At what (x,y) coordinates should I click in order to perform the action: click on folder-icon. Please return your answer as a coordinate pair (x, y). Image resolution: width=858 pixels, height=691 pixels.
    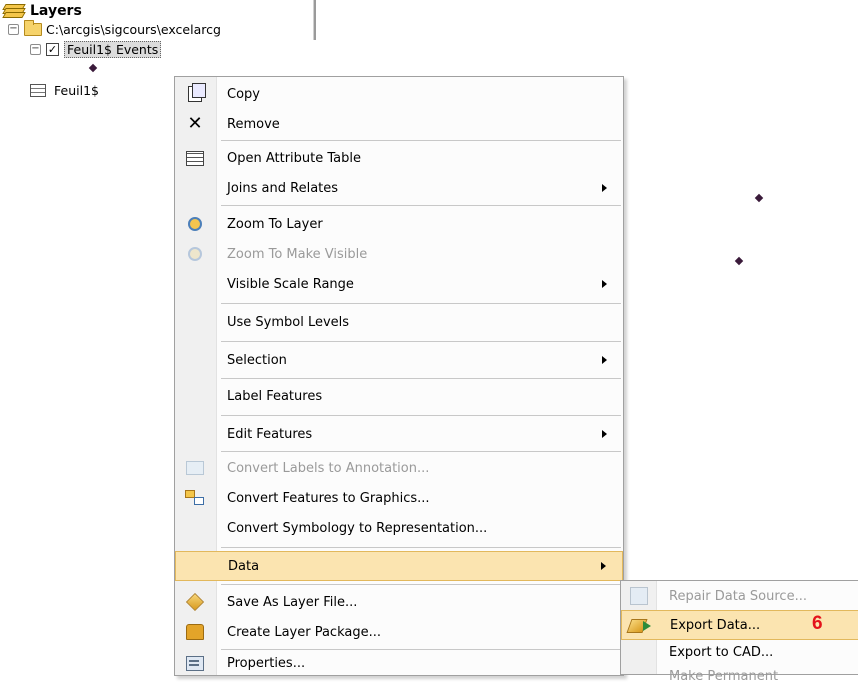
    Looking at the image, I should click on (33, 27).